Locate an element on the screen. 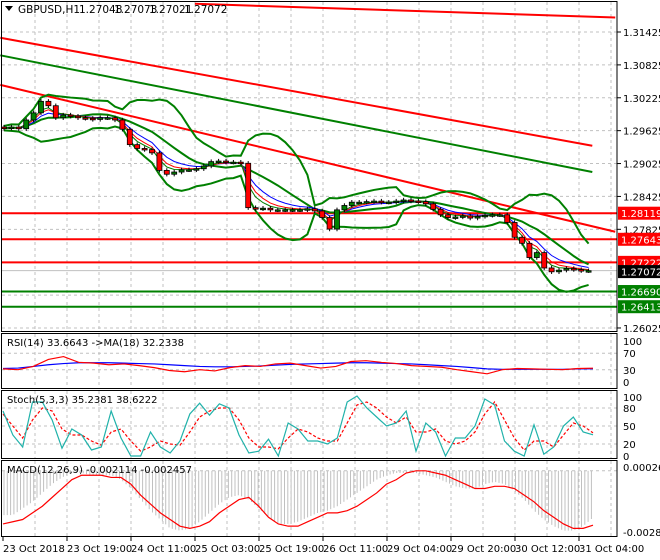  level-price-tag: 1.27643 is located at coordinates (640, 240).